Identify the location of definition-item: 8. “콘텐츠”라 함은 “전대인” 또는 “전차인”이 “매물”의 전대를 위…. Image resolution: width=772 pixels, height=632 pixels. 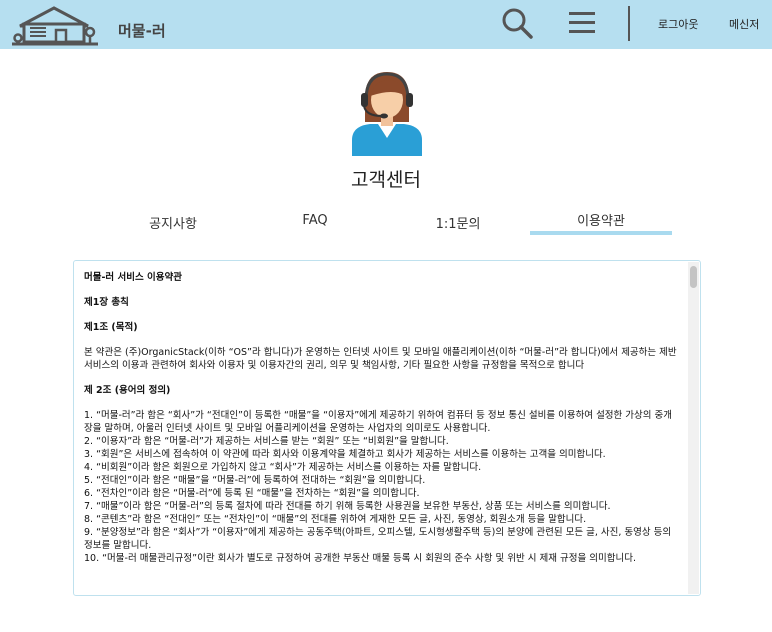
(335, 519).